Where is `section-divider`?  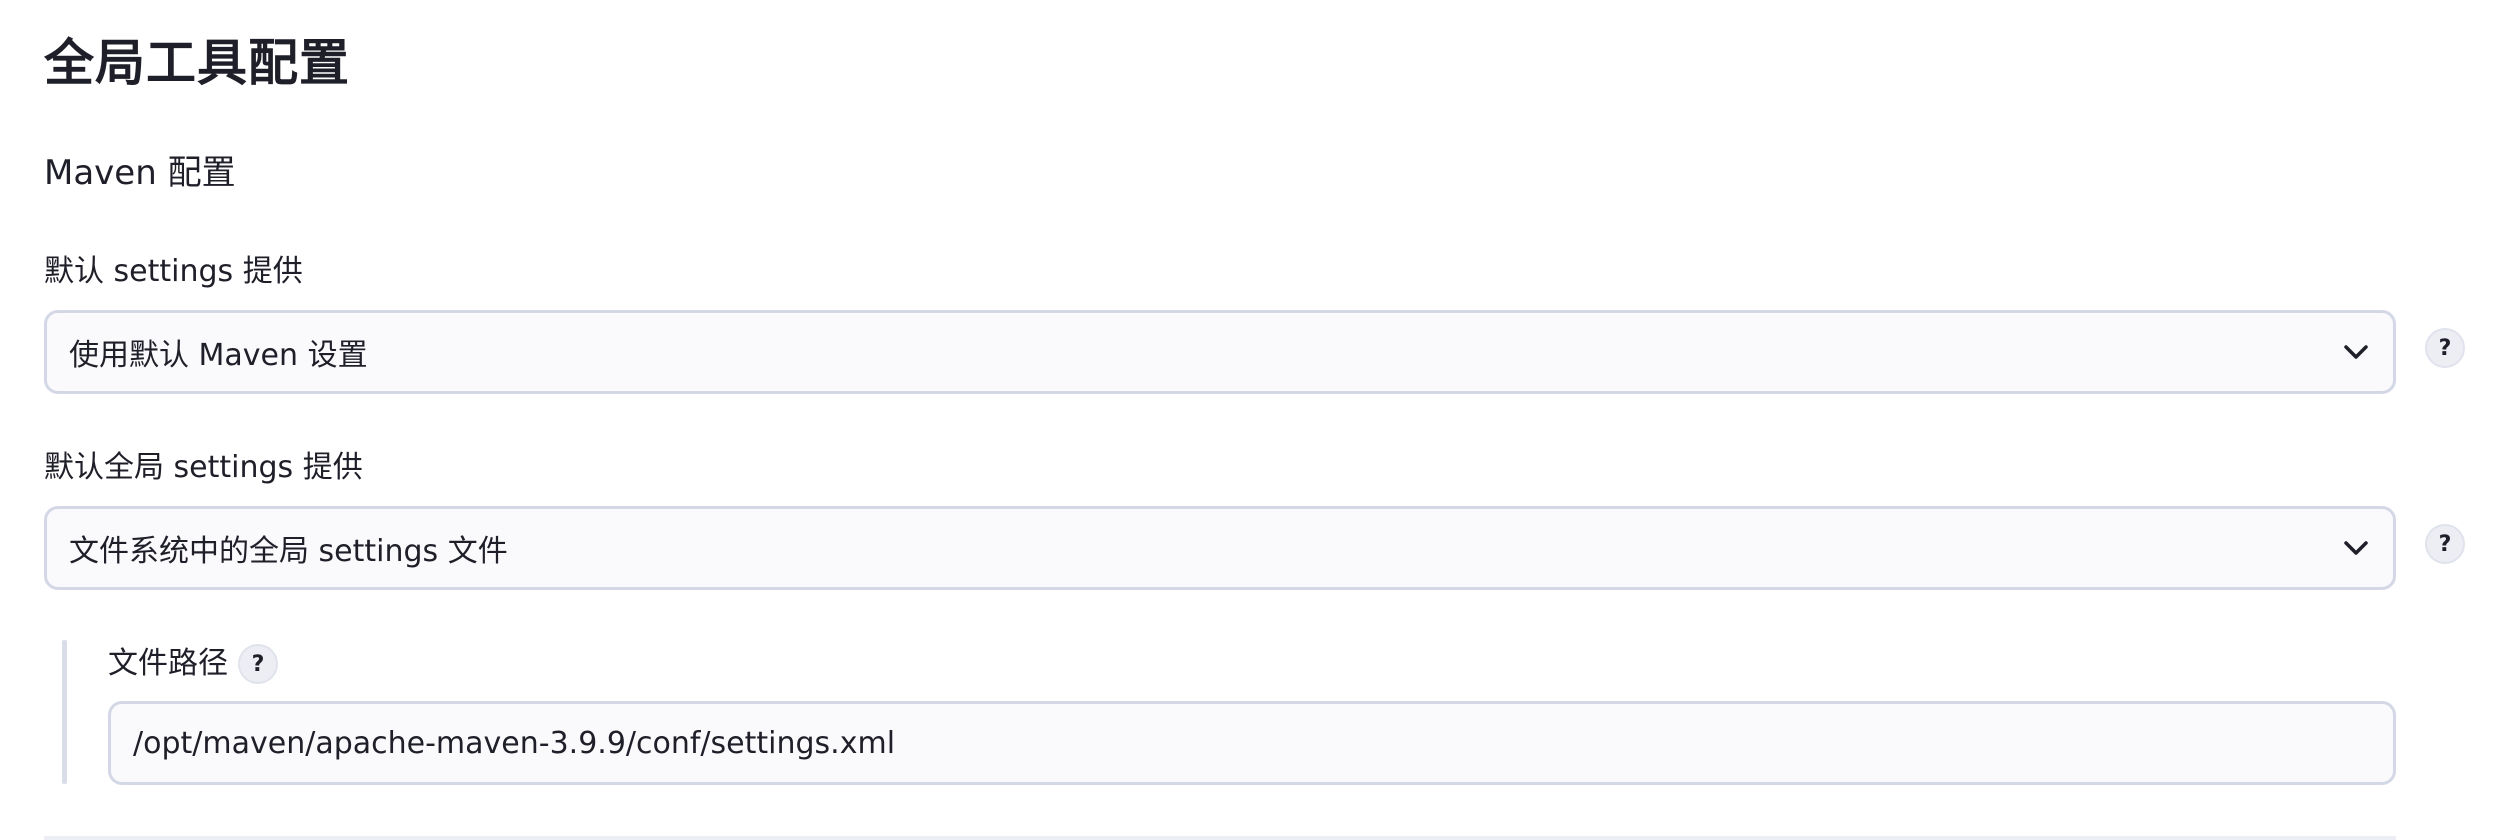 section-divider is located at coordinates (1220, 838).